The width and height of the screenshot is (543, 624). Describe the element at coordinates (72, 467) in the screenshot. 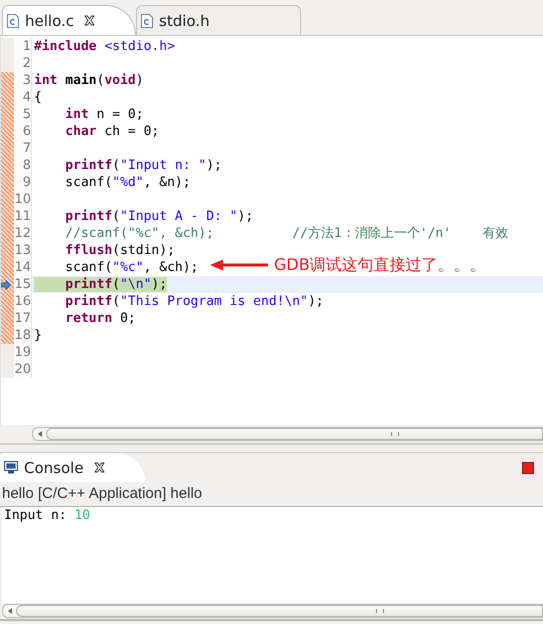

I see `console-tab: Console` at that location.